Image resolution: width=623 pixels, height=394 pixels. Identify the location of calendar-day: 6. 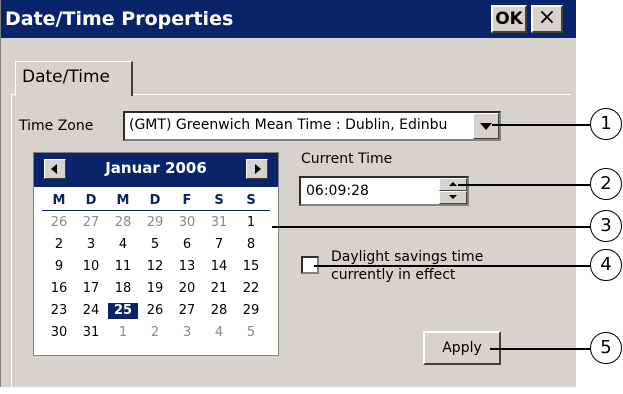
(187, 245).